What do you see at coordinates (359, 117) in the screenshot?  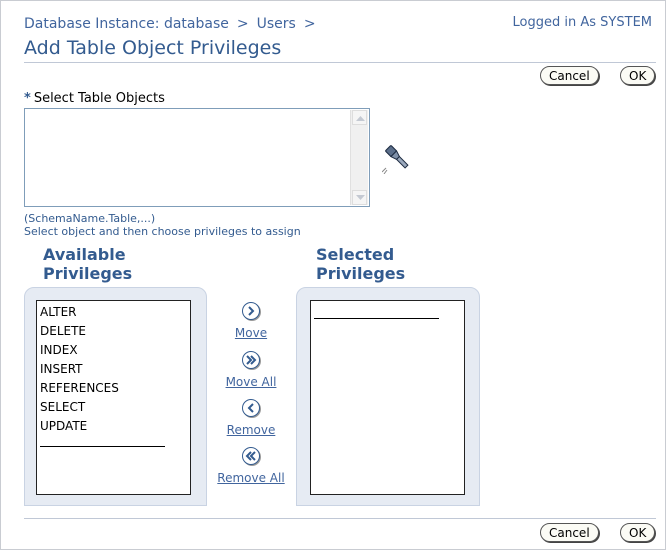 I see `scroll-up-icon` at bounding box center [359, 117].